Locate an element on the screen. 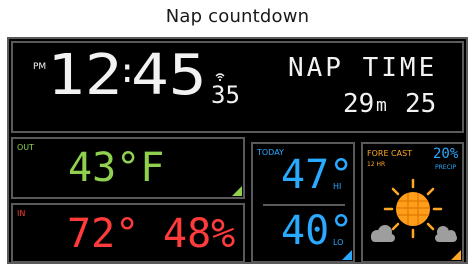 This screenshot has height=264, width=475. wifi-icon is located at coordinates (220, 74).